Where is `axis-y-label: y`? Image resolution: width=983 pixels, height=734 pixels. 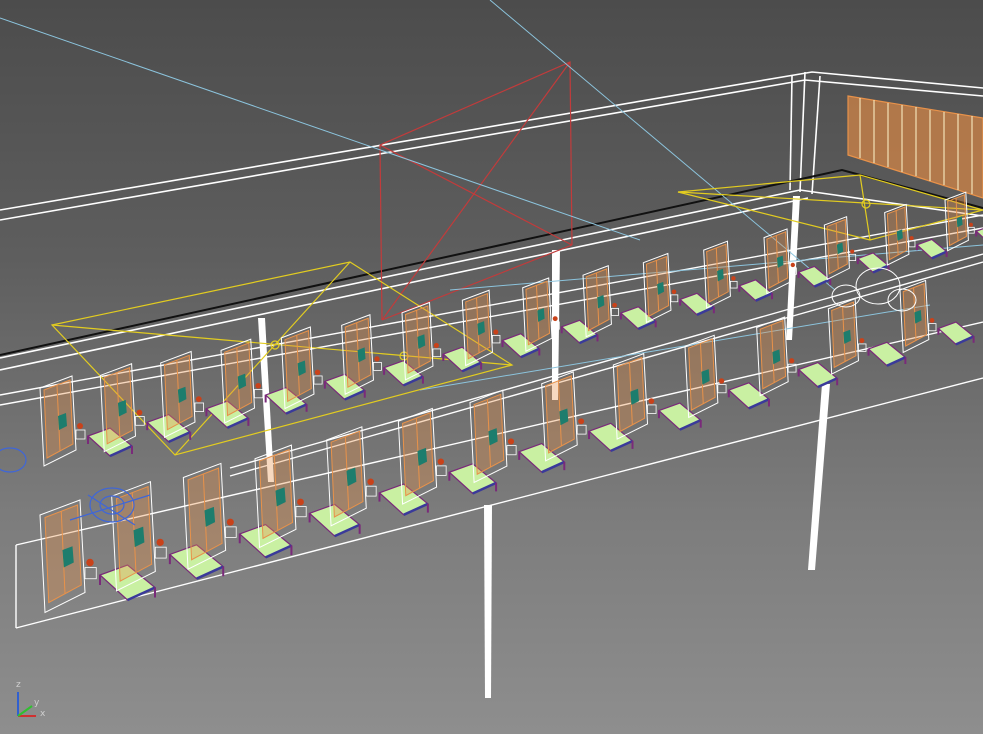 axis-y-label: y is located at coordinates (37, 703).